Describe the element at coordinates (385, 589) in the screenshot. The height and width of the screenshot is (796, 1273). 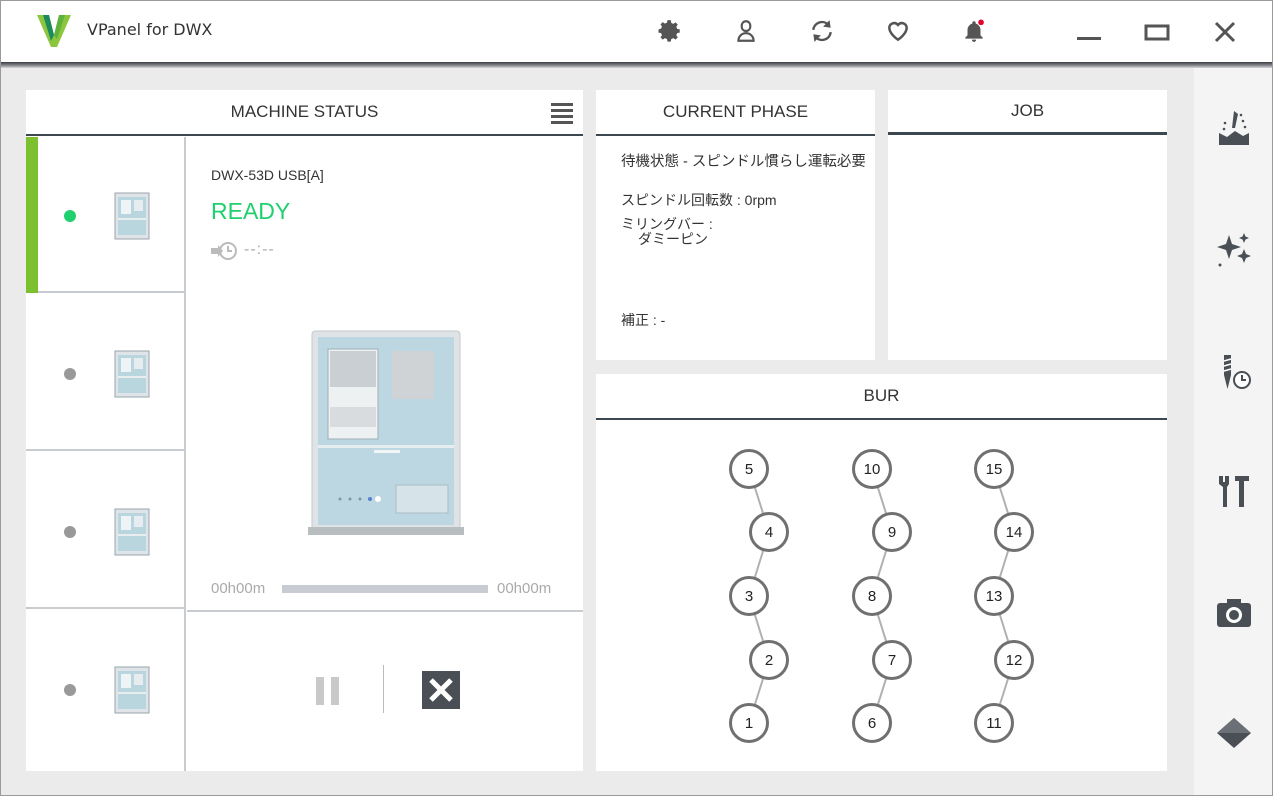
I see `job-progress-bar` at that location.